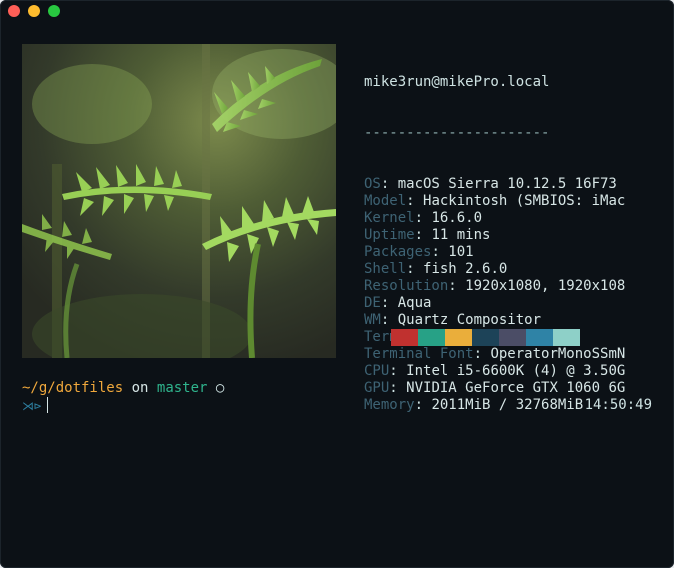  I want to click on info-value: Hackintosh (SMBIOS: iMac, so click(524, 201).